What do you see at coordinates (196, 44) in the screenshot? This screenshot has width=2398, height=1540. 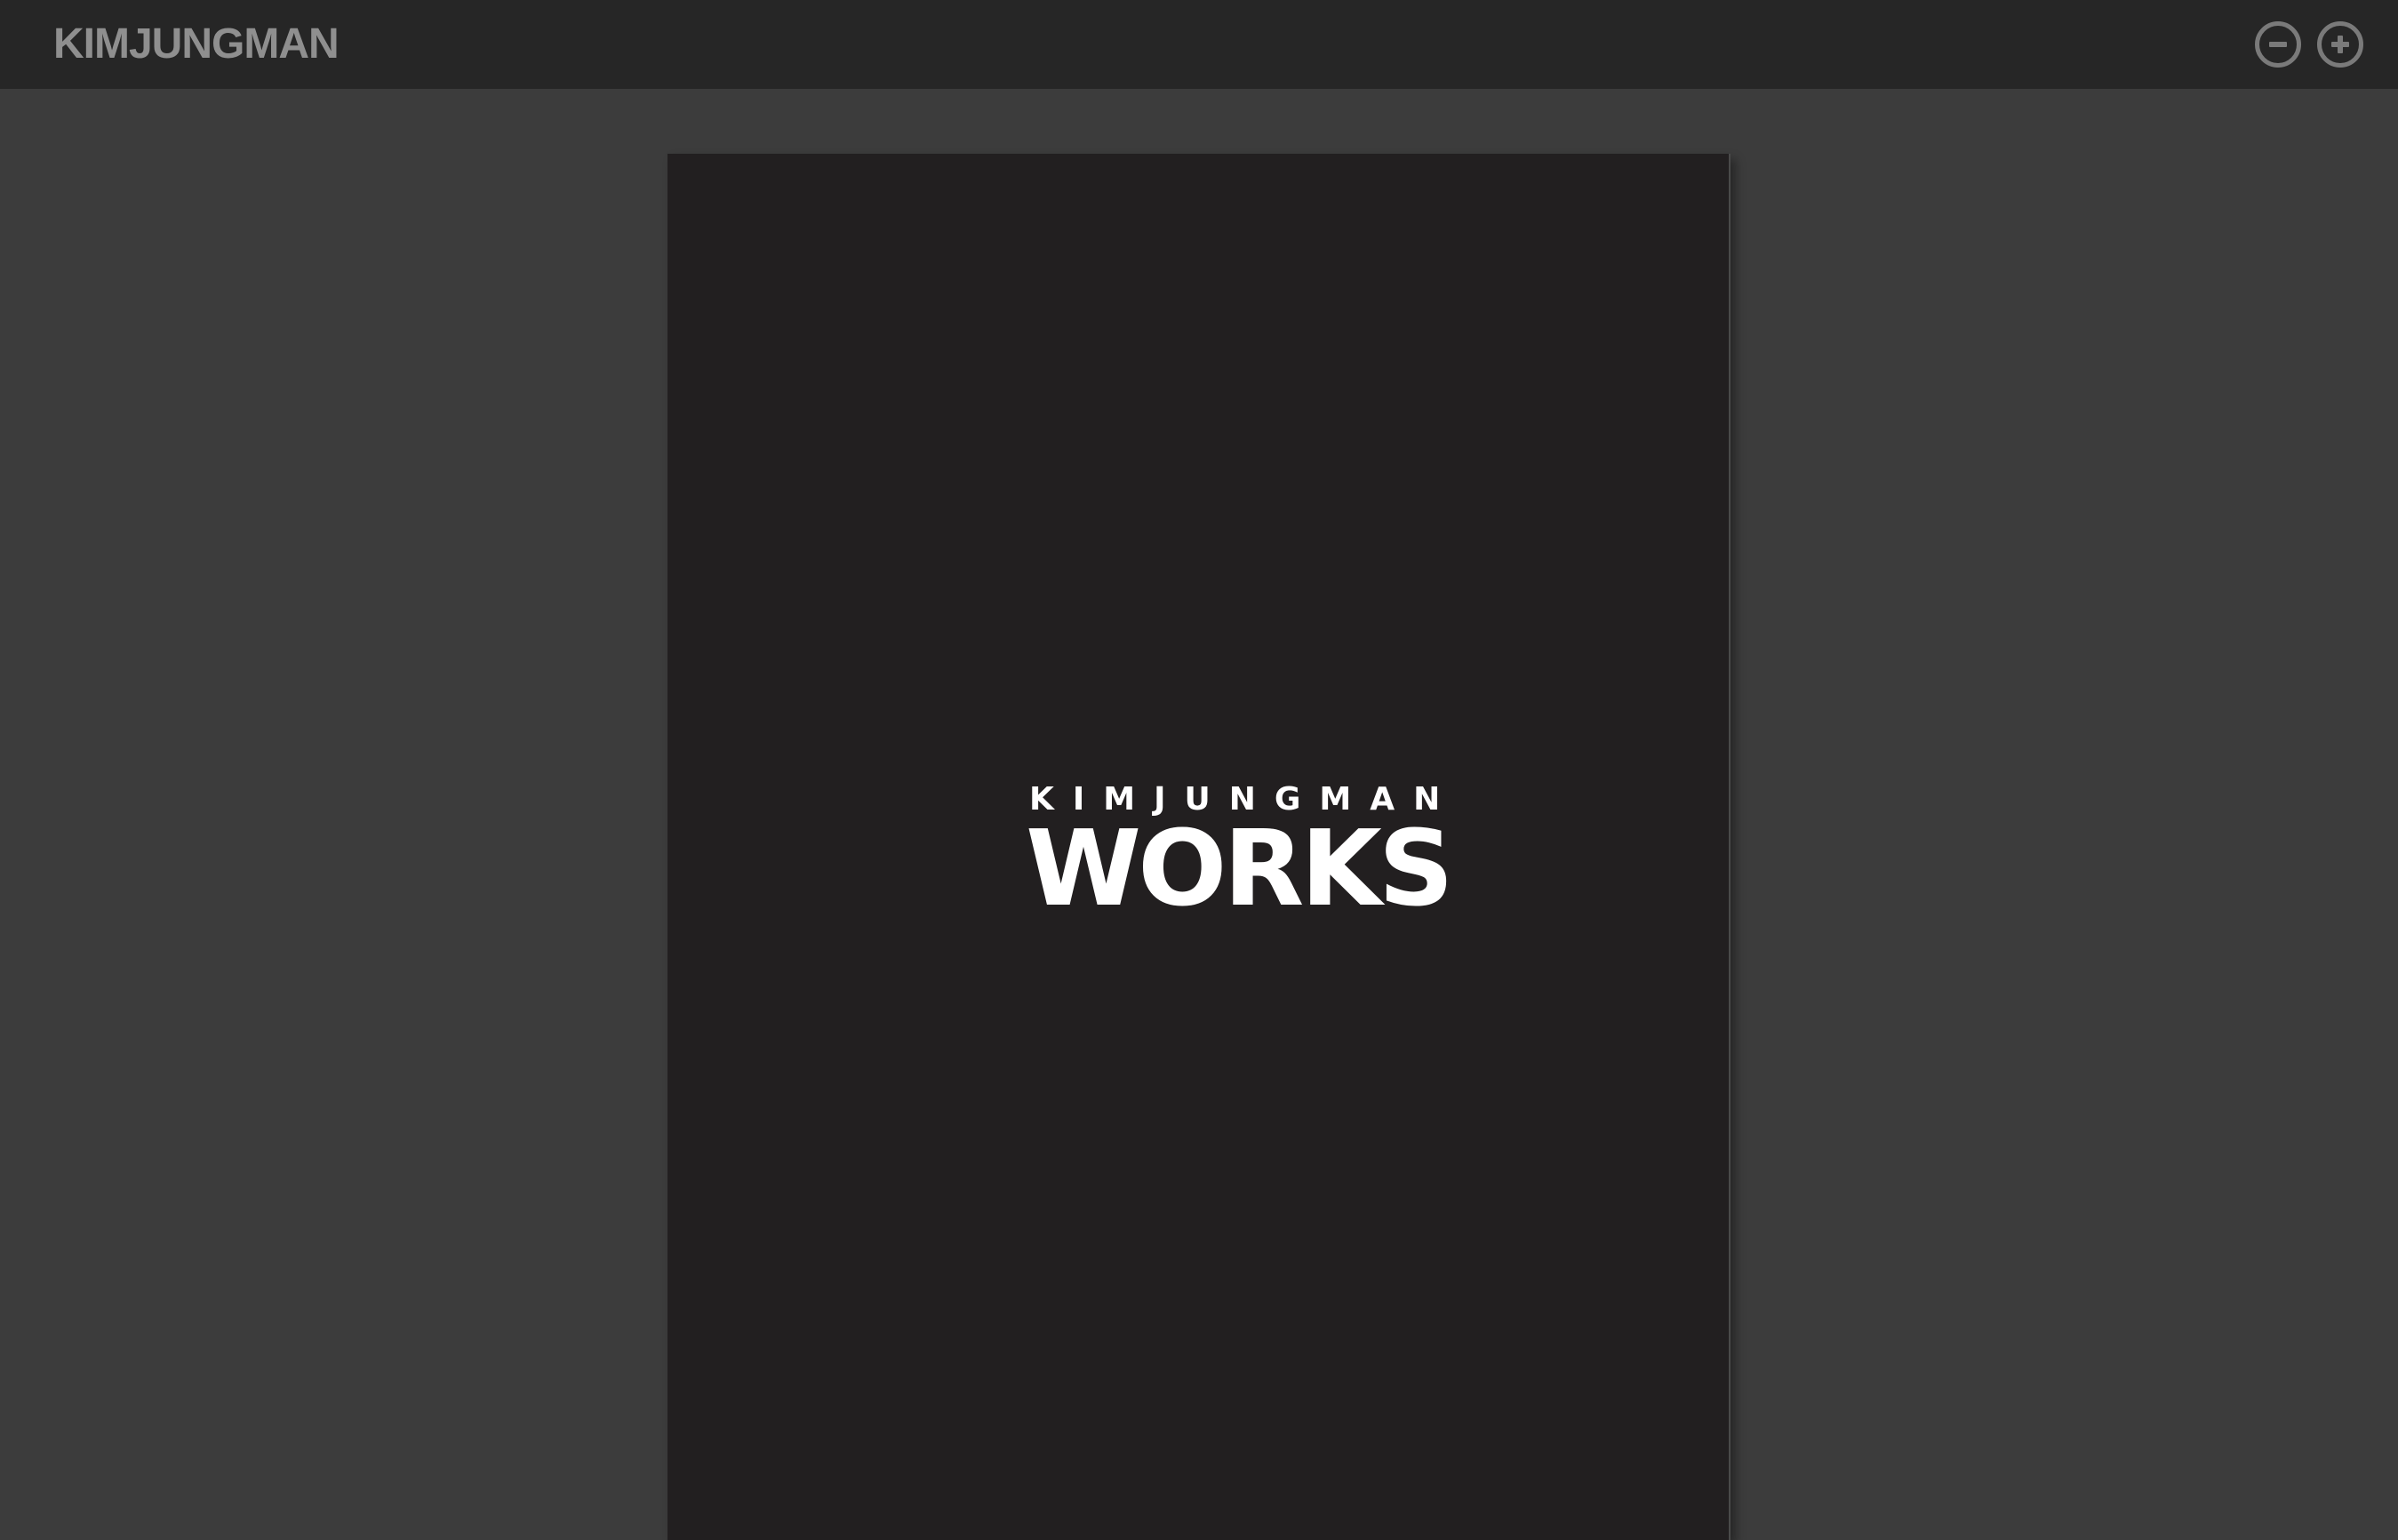 I see `app-title: KIMJUNGMAN` at bounding box center [196, 44].